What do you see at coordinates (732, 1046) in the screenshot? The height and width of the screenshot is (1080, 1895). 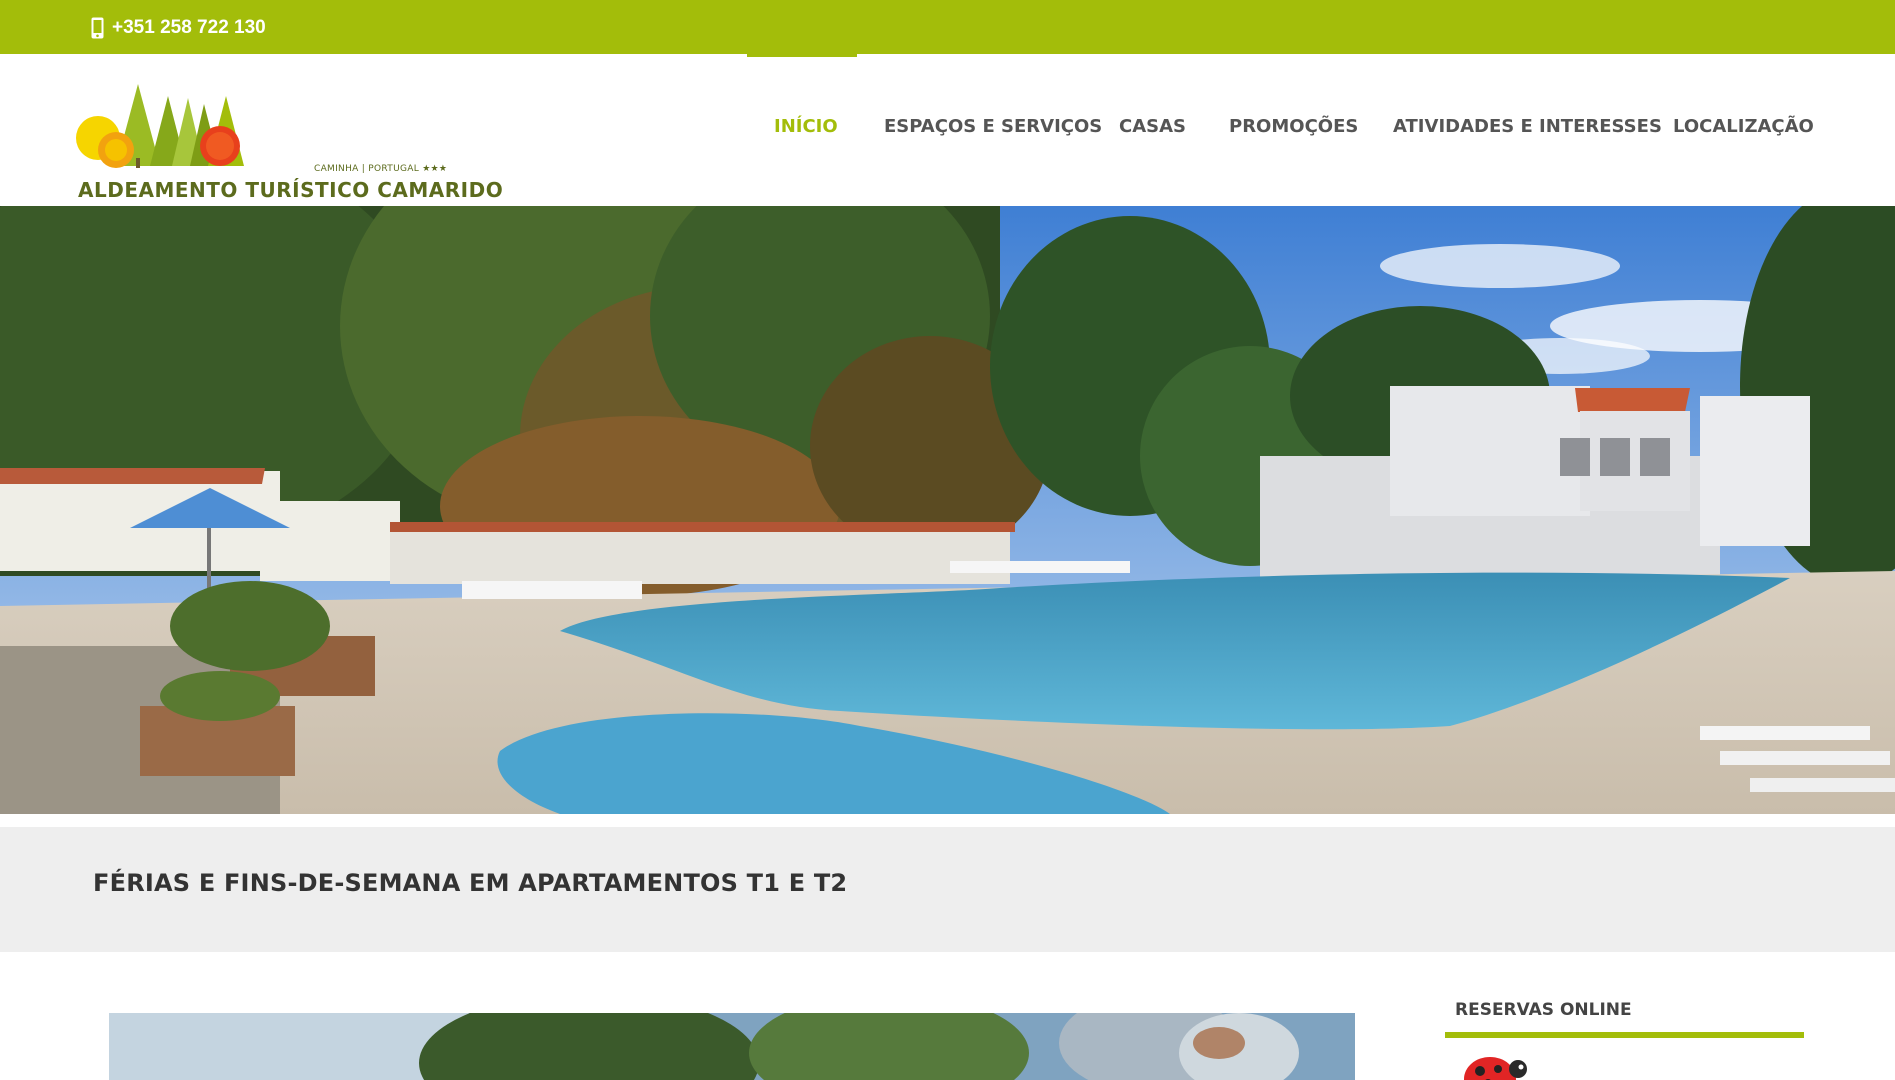 I see `content-image` at bounding box center [732, 1046].